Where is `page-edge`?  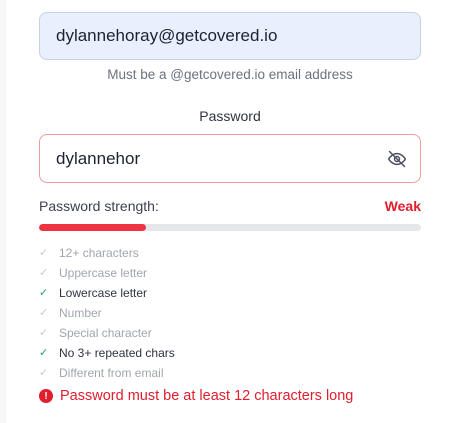 page-edge is located at coordinates (3, 211).